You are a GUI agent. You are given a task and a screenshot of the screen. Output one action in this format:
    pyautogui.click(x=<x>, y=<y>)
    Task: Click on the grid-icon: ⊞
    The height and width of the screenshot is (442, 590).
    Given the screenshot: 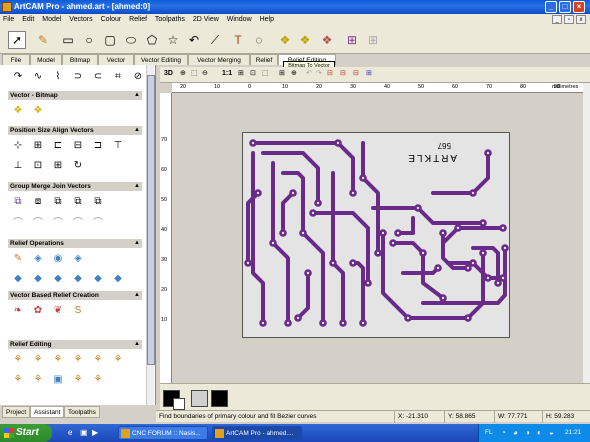 What is the action you would take?
    pyautogui.click(x=352, y=40)
    